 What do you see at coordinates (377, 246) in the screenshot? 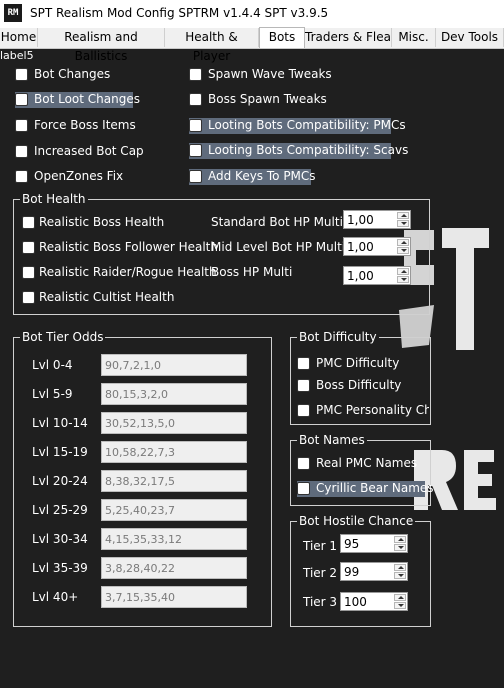
I see `mid-level-bot-hp-multi-input: 1,00` at bounding box center [377, 246].